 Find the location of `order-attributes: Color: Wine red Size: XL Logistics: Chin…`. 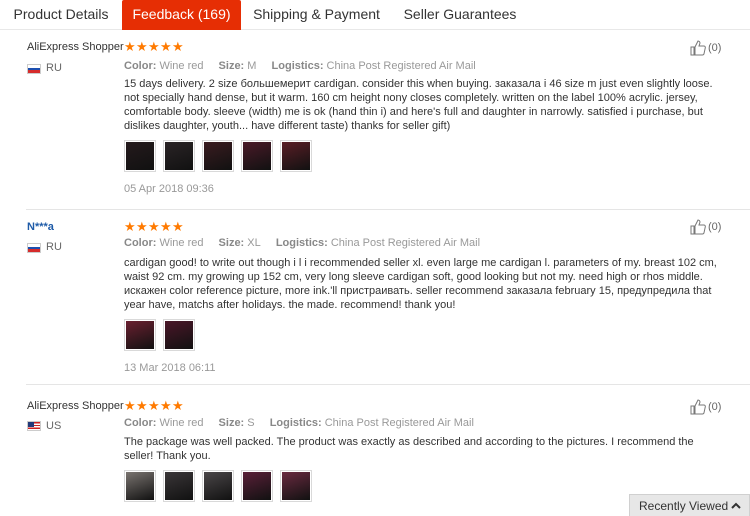

order-attributes: Color: Wine red Size: XL Logistics: Chin… is located at coordinates (308, 243).